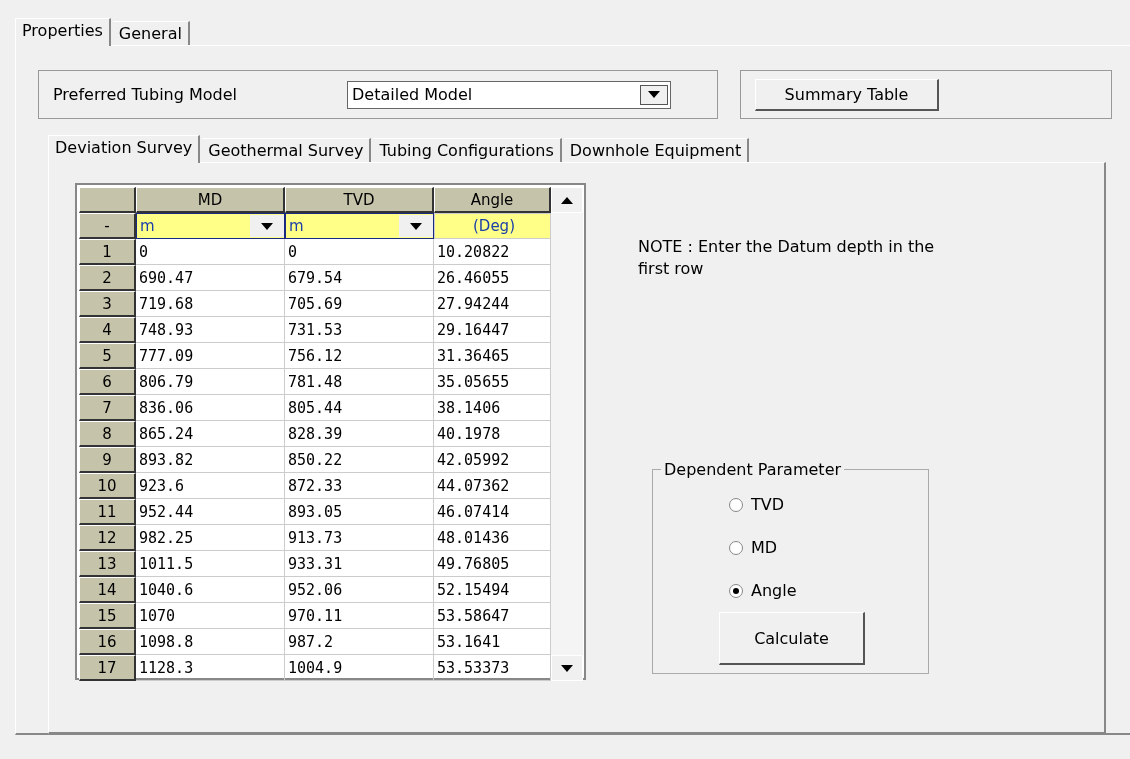 The height and width of the screenshot is (759, 1130). Describe the element at coordinates (847, 94) in the screenshot. I see `summary-table-button: Summary Table` at that location.